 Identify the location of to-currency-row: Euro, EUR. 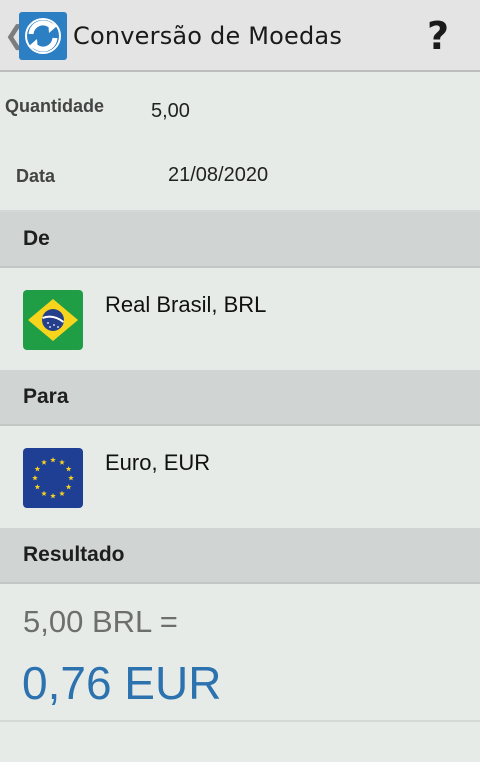
(240, 477).